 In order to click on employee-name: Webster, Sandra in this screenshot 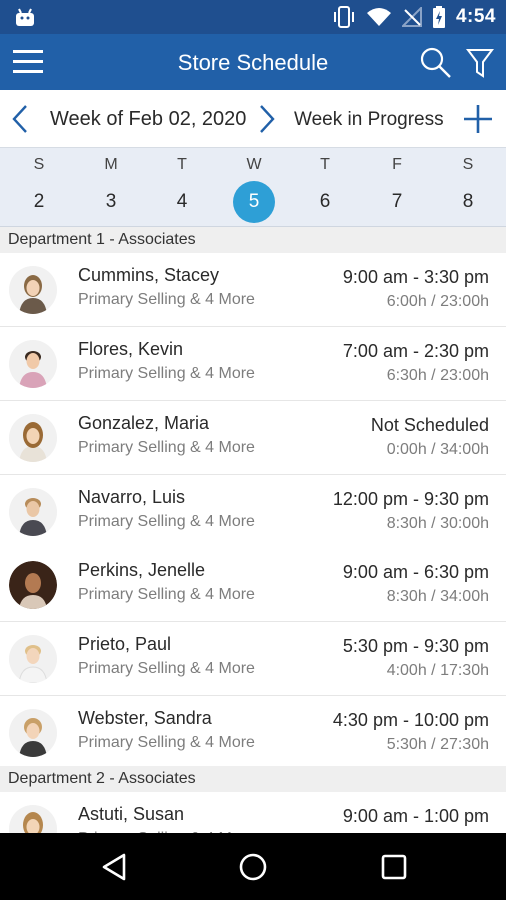, I will do `click(145, 718)`.